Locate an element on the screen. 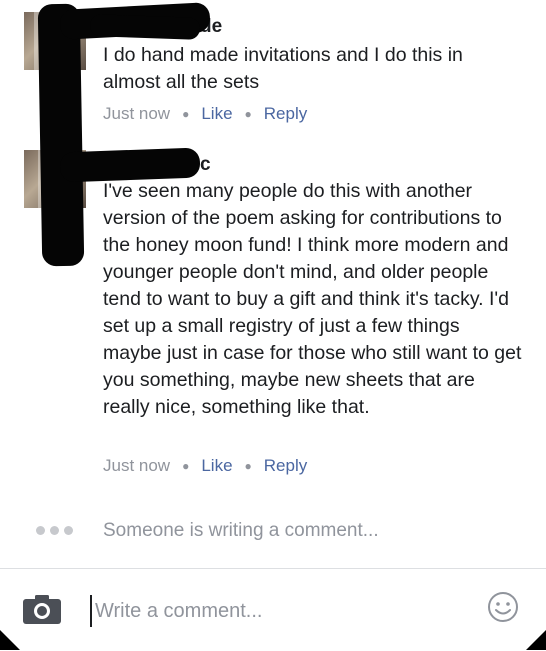  comment-author: c is located at coordinates (205, 165).